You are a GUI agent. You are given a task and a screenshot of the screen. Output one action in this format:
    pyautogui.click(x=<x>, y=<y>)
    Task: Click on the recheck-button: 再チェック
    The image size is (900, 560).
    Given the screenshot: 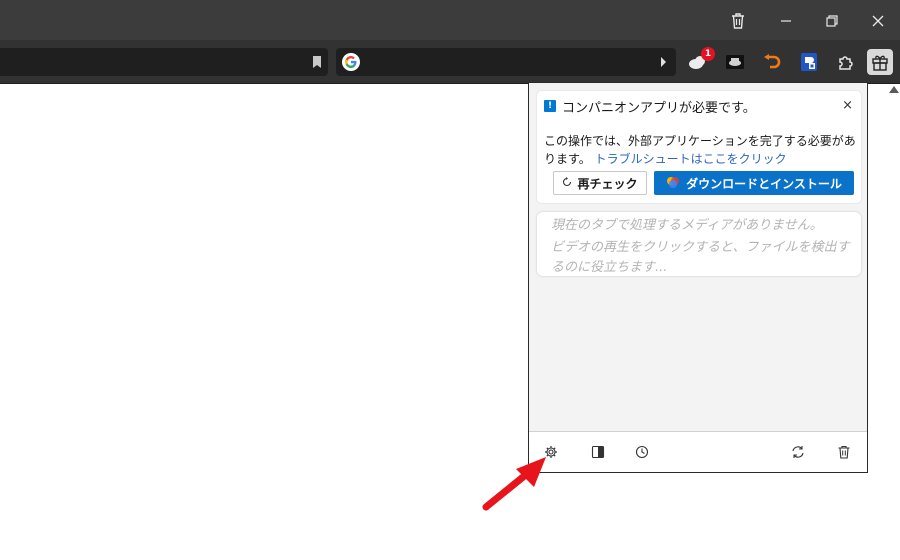 What is the action you would take?
    pyautogui.click(x=600, y=183)
    